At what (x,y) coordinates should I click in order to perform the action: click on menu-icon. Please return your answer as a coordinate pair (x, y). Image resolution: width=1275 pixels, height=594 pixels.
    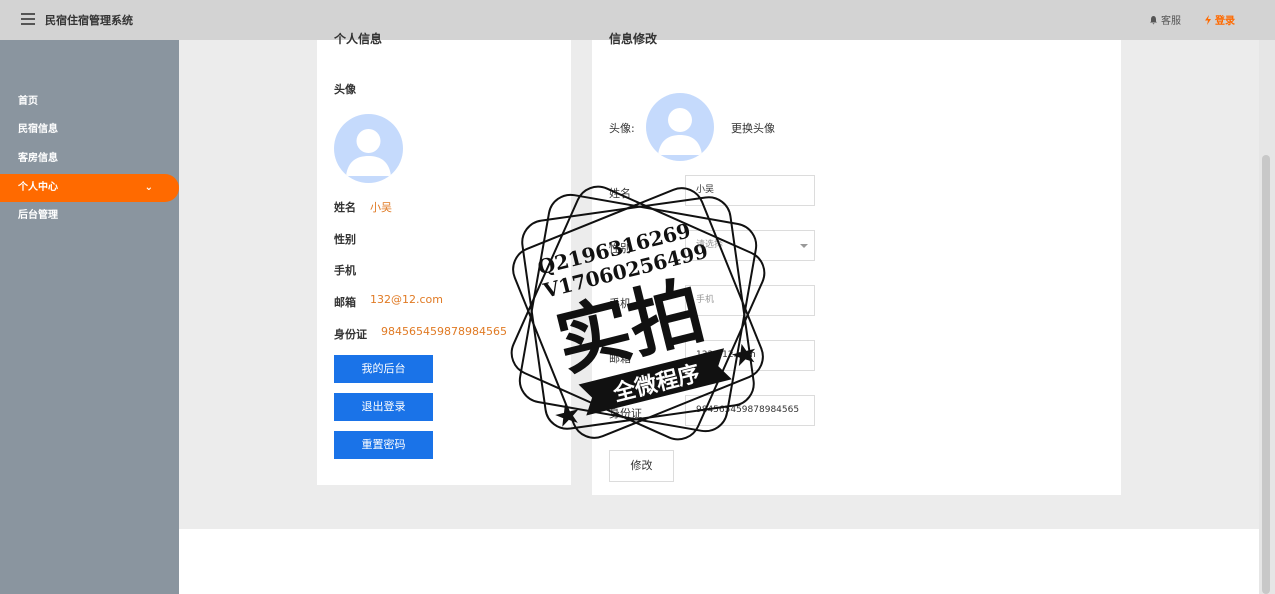
    Looking at the image, I should click on (28, 19).